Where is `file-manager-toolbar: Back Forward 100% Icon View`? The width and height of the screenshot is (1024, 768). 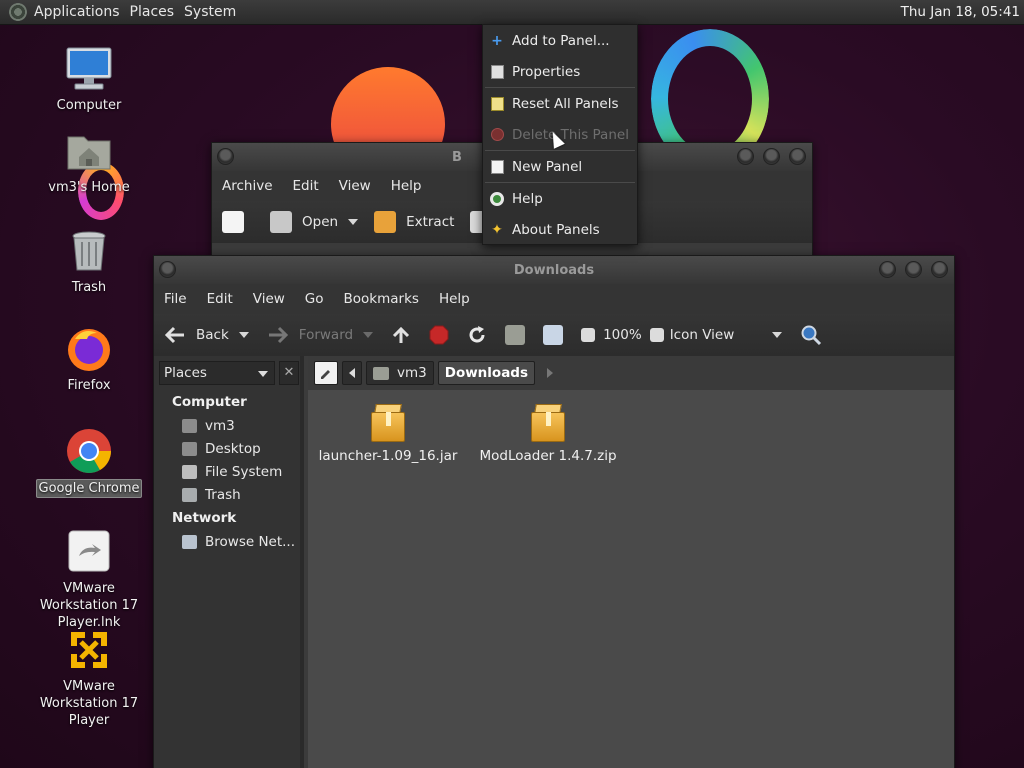
file-manager-toolbar: Back Forward 100% Icon View is located at coordinates (554, 335).